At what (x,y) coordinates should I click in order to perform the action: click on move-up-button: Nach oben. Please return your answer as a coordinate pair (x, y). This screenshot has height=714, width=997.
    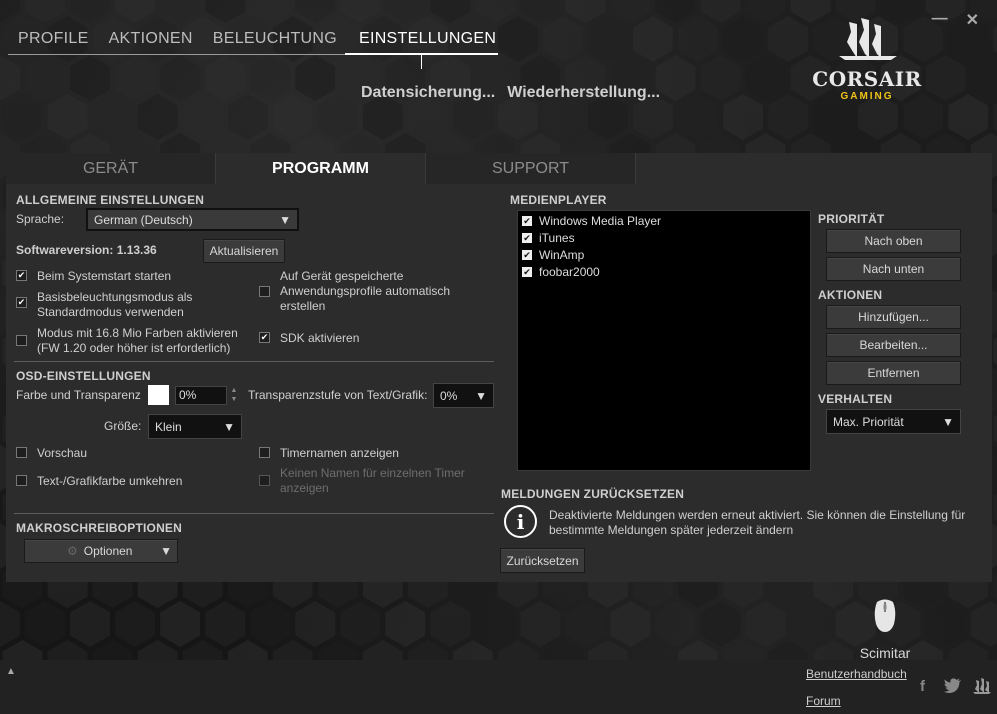
    Looking at the image, I should click on (893, 241).